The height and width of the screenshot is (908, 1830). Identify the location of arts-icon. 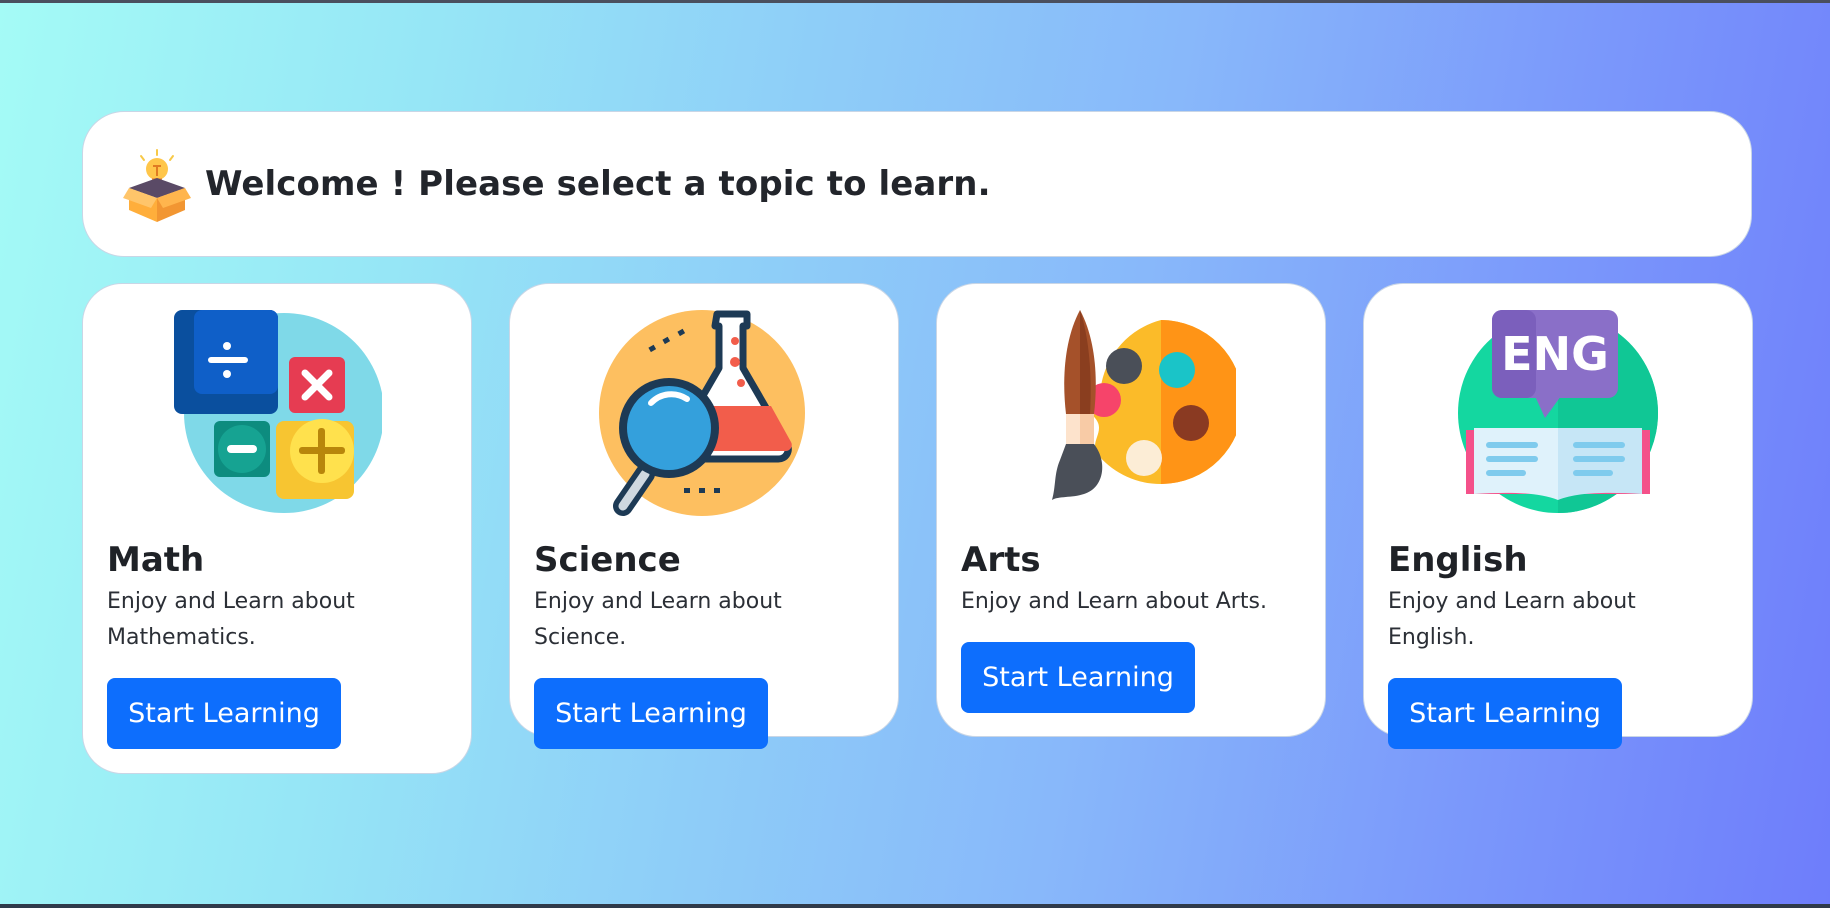
(1144, 405).